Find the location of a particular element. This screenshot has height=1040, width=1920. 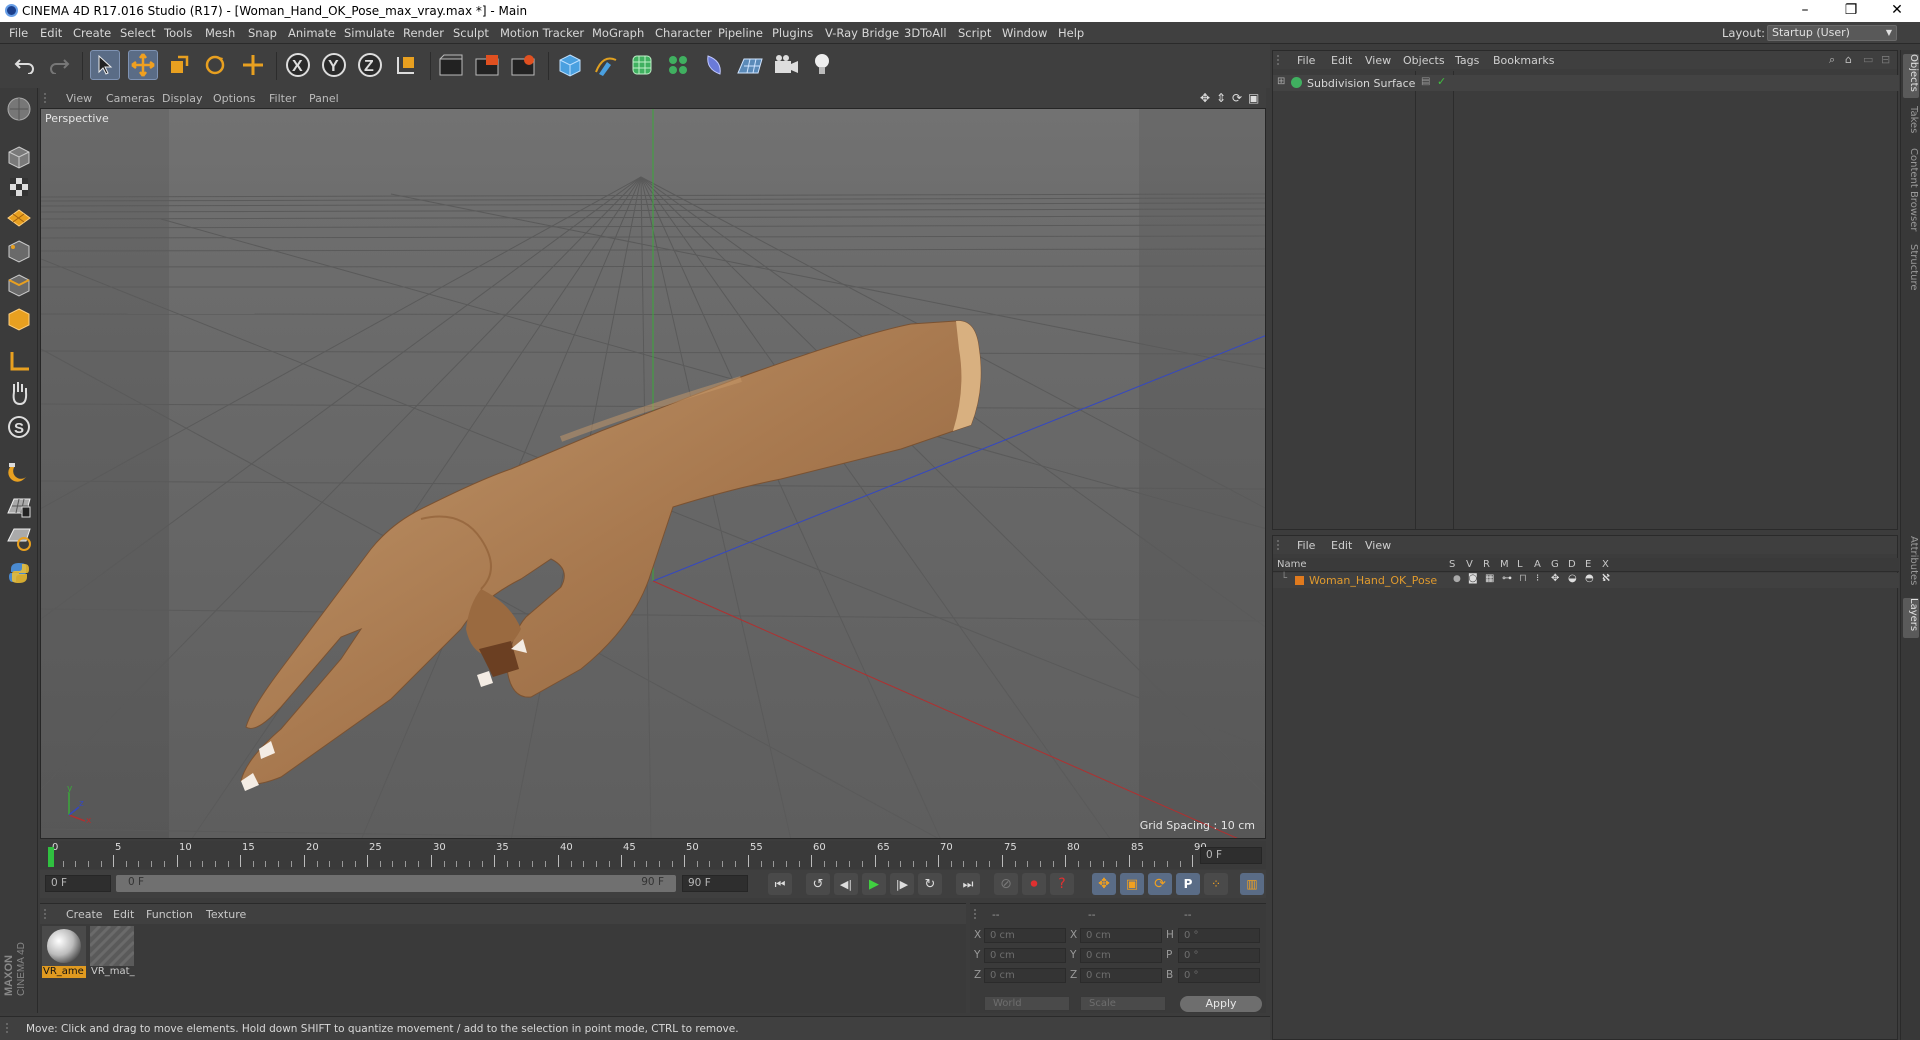

play-icon: ▶ is located at coordinates (874, 884).